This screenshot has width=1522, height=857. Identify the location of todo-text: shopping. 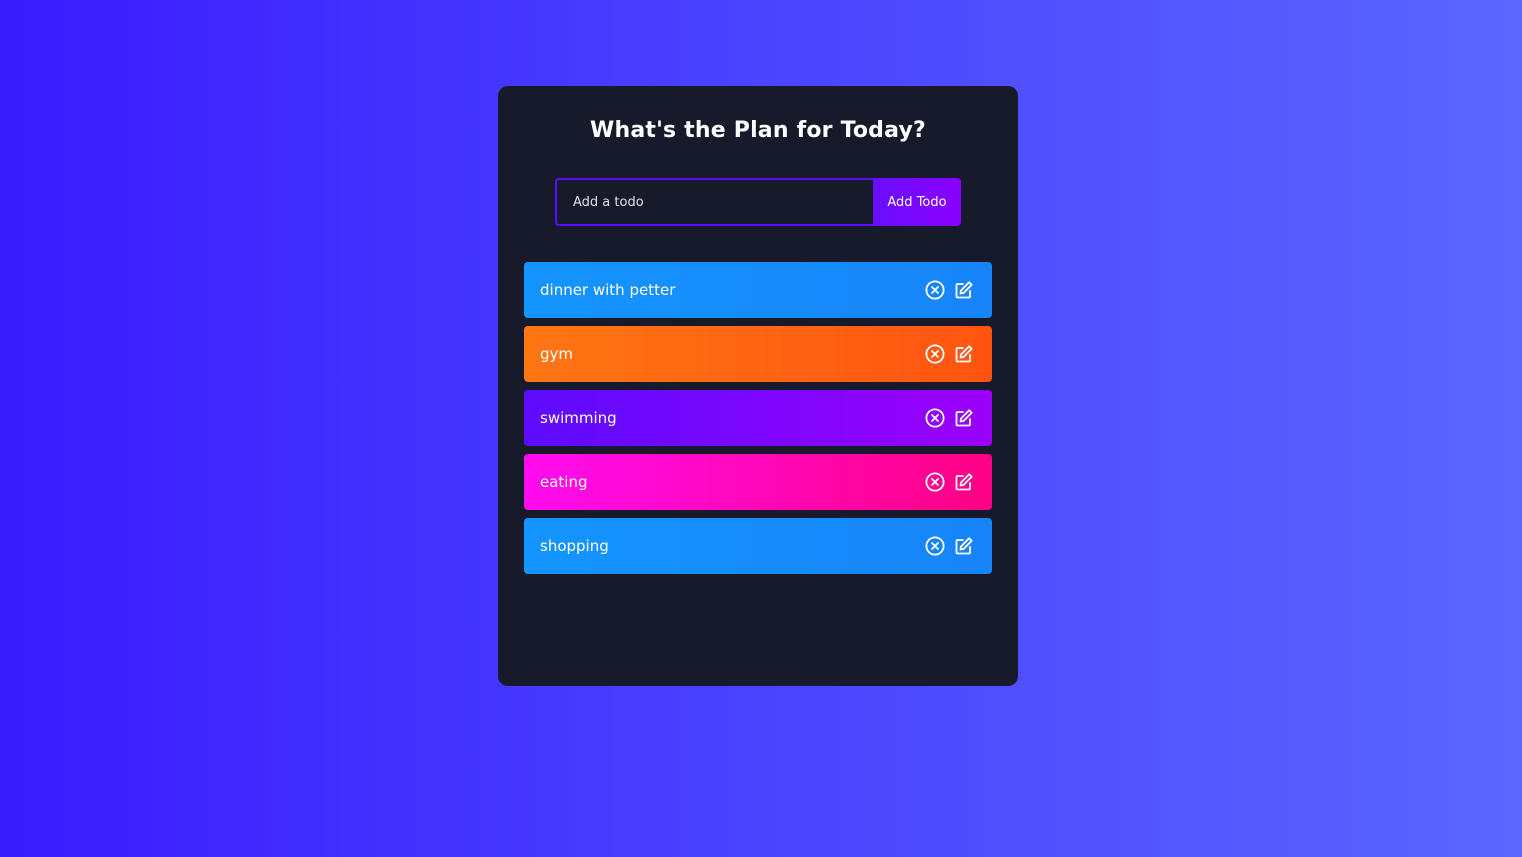
(574, 546).